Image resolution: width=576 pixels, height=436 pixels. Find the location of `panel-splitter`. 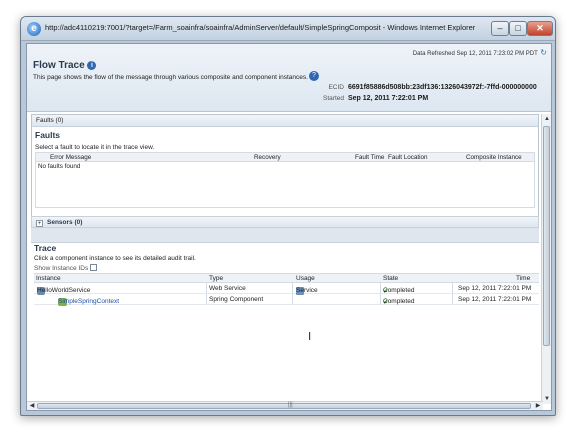

panel-splitter is located at coordinates (285, 235).